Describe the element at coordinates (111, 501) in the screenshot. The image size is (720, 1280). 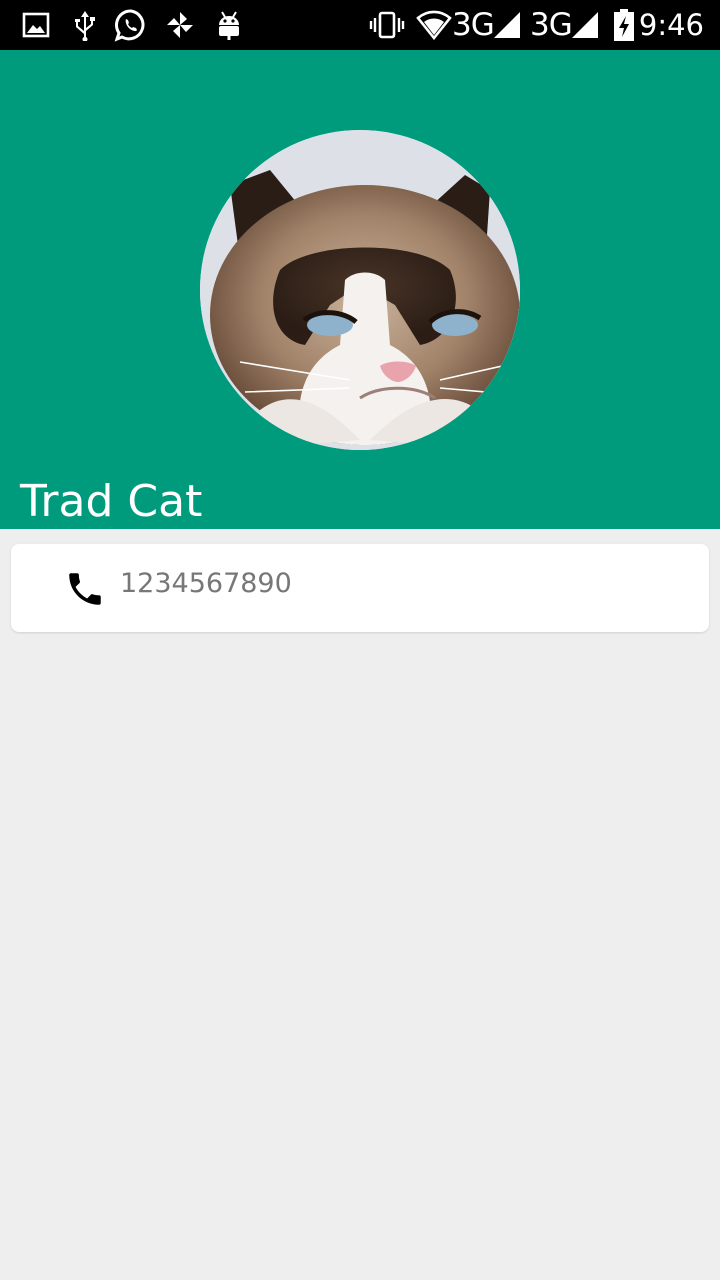
I see `contact-name: Trad Cat` at that location.